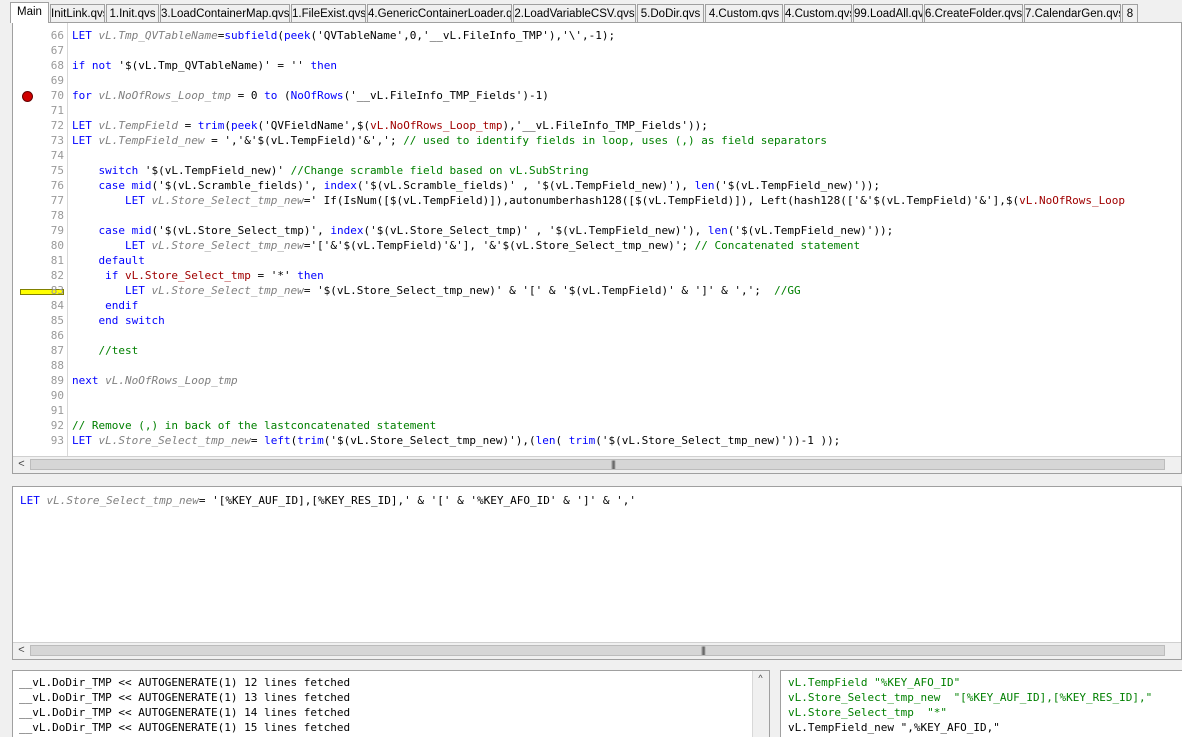  What do you see at coordinates (57, 35) in the screenshot?
I see `line-number: 66` at bounding box center [57, 35].